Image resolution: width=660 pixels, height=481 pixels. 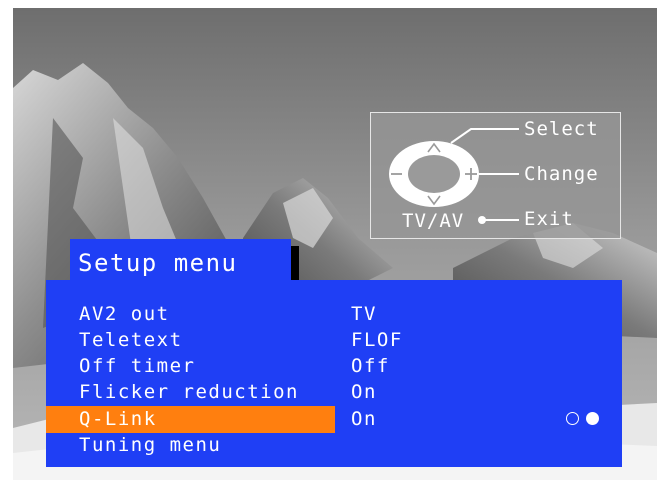 What do you see at coordinates (334, 366) in the screenshot?
I see `menu-item-off-timer: Off timer Off` at bounding box center [334, 366].